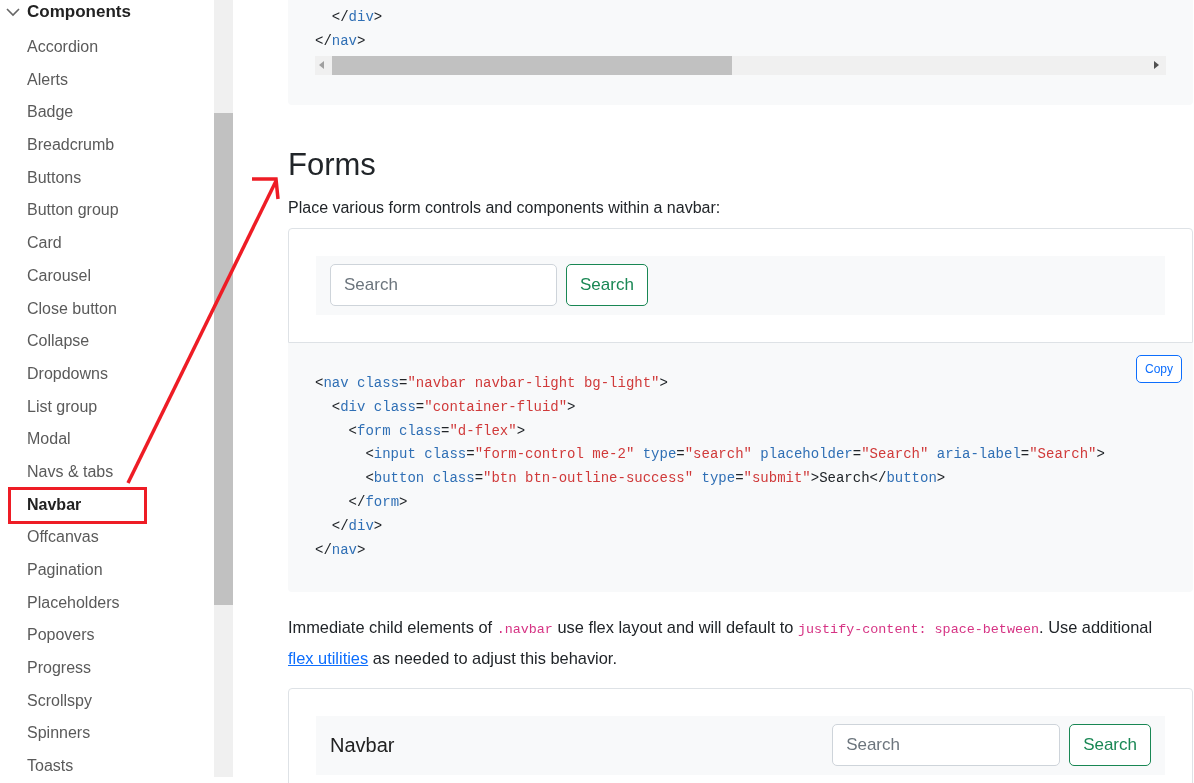 The width and height of the screenshot is (1194, 783). I want to click on scrollbar-thumb, so click(223, 359).